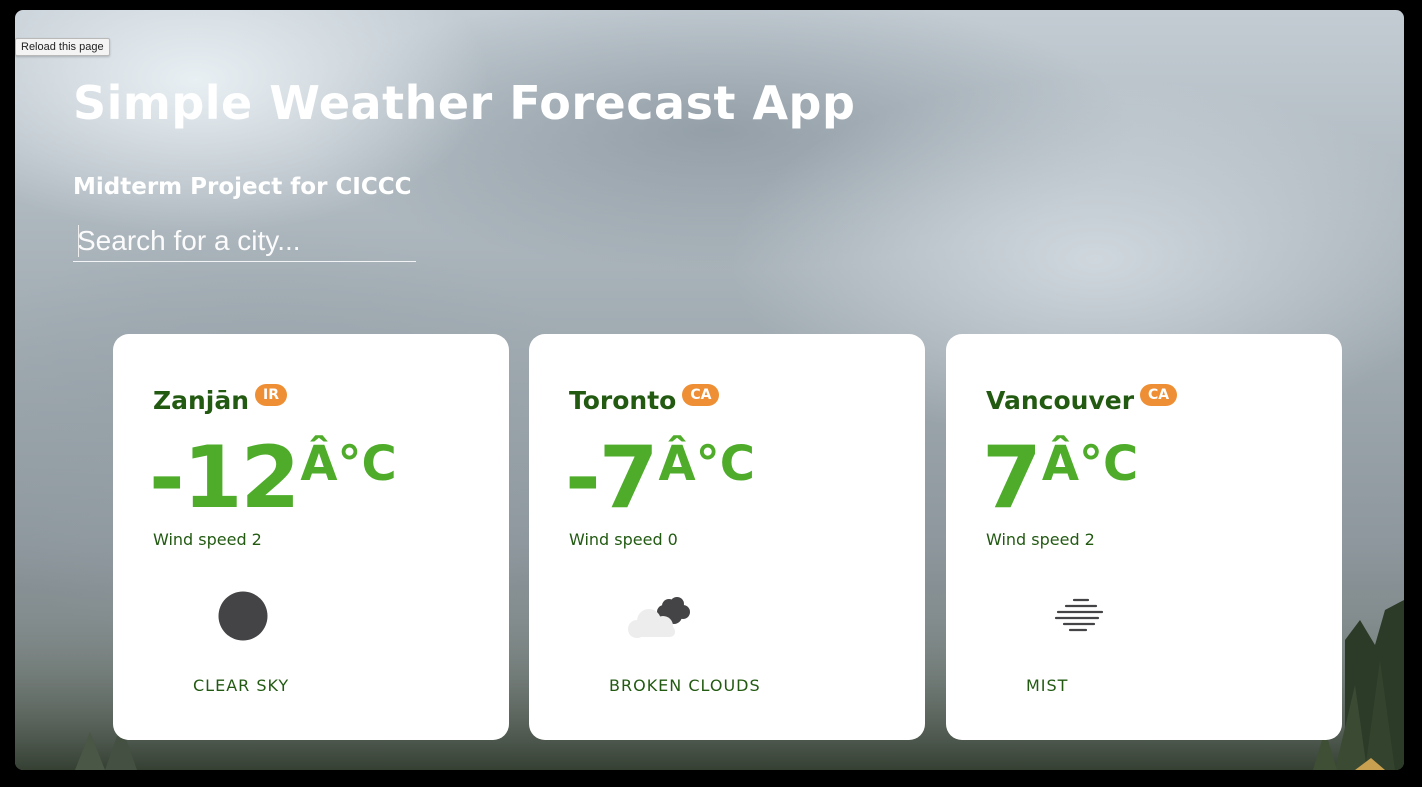 The height and width of the screenshot is (787, 1422). What do you see at coordinates (685, 685) in the screenshot?
I see `weather-description: BROKEN CLOUDS` at bounding box center [685, 685].